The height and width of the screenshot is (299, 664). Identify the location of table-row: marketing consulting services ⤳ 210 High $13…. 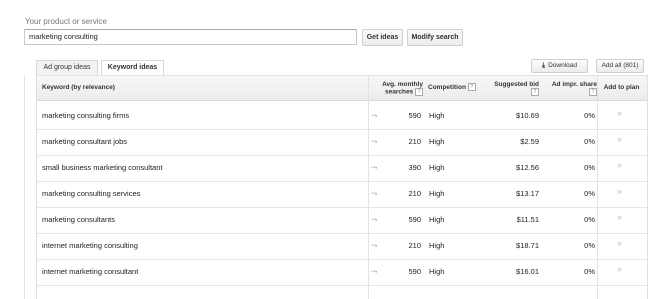
(342, 194).